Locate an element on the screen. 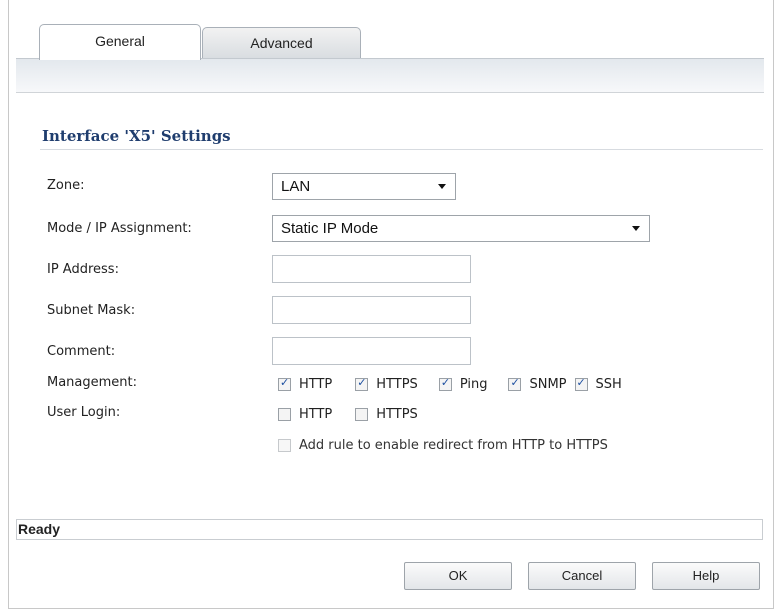 The width and height of the screenshot is (783, 610). comment-input is located at coordinates (371, 351).